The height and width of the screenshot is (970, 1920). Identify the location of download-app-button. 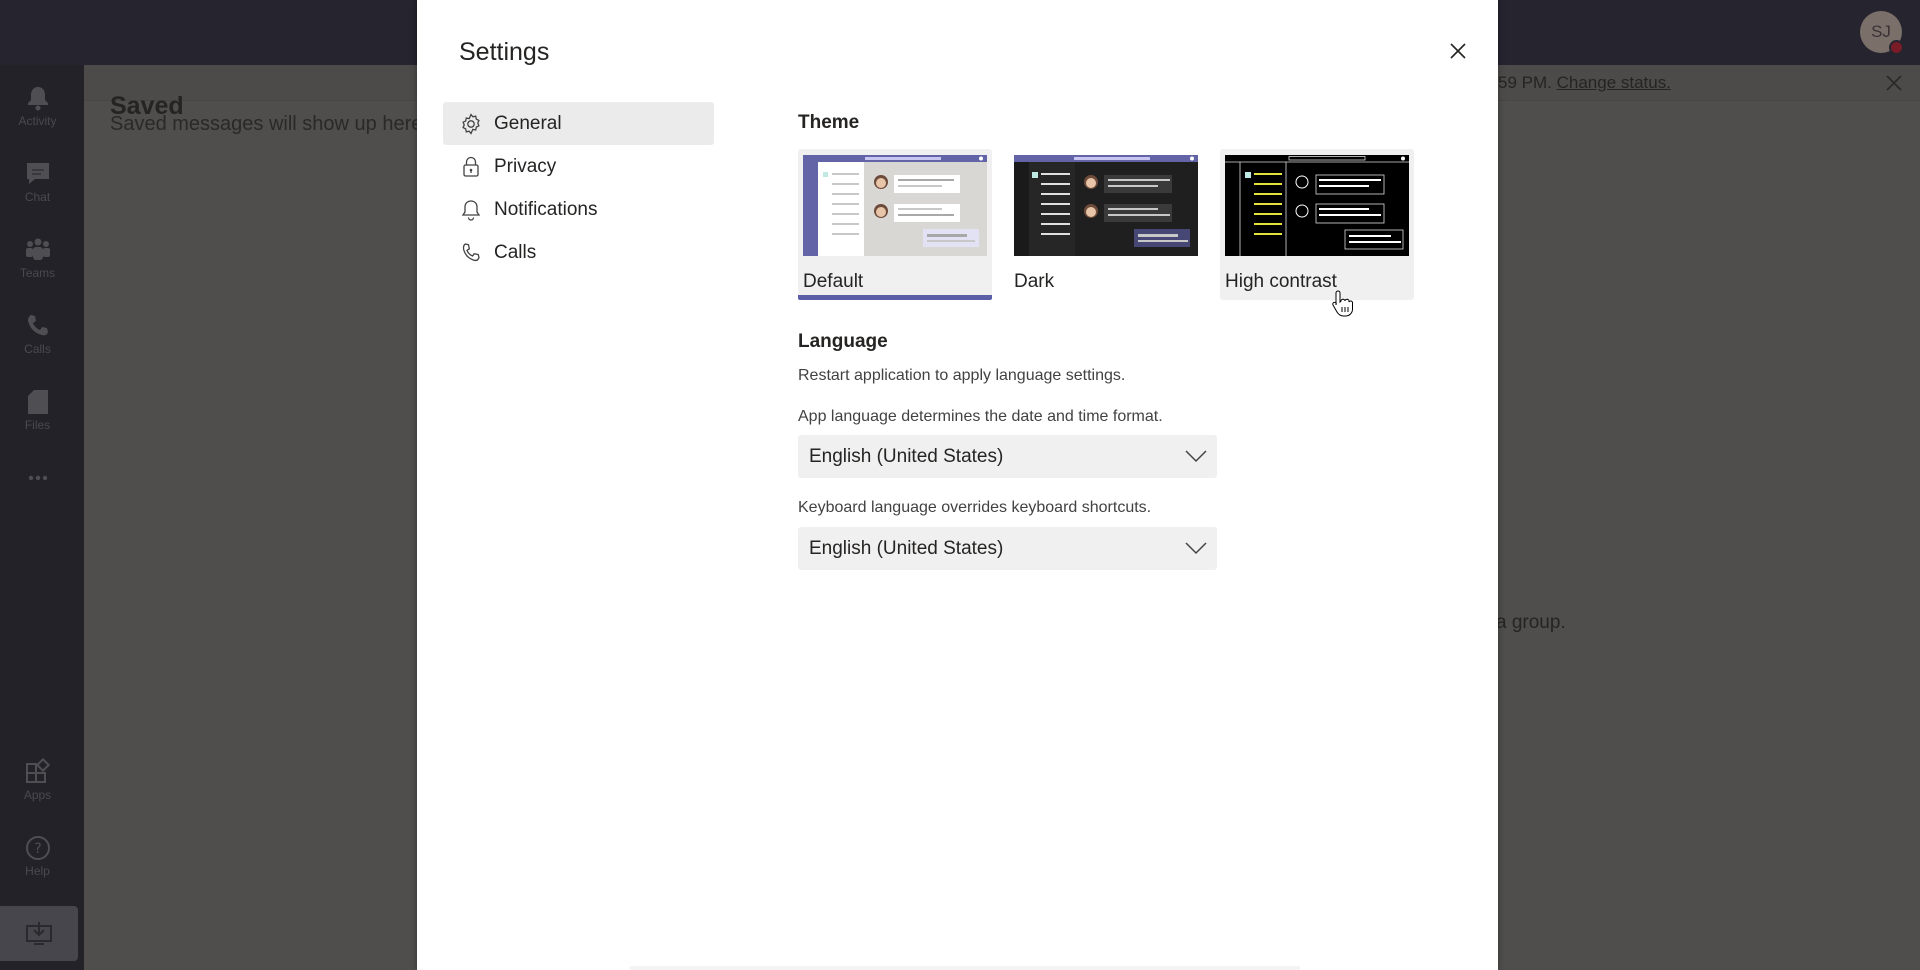
(39, 933).